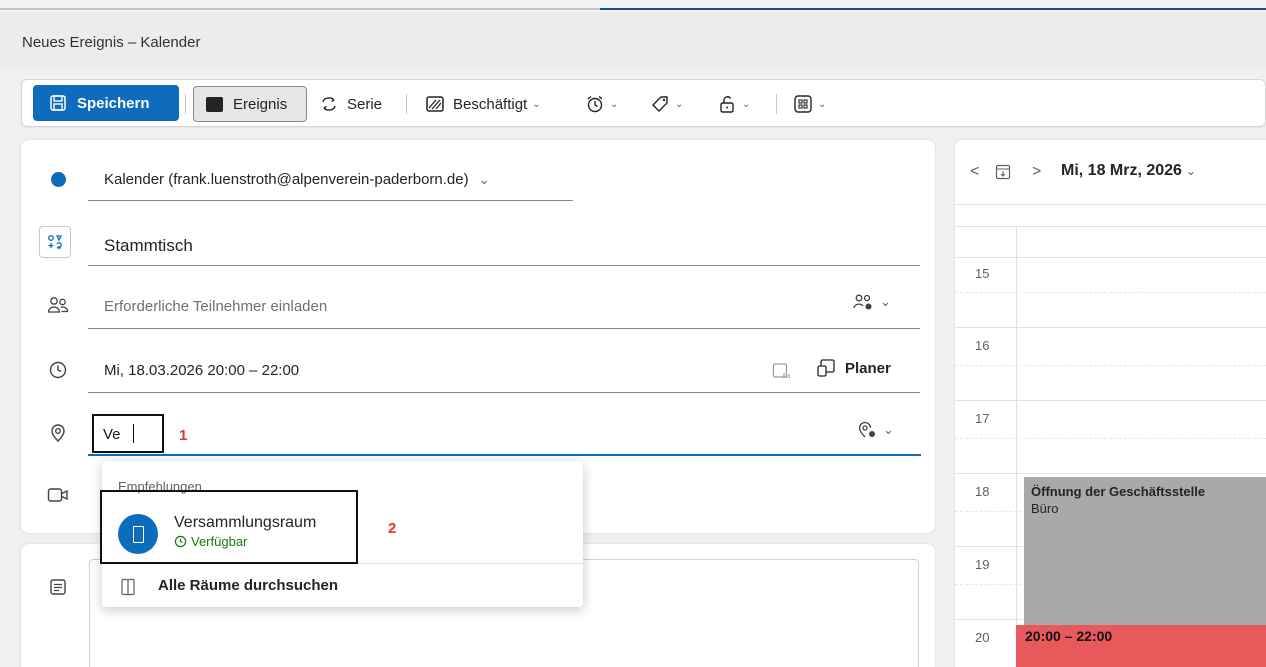  I want to click on hour-label: 18, so click(982, 491).